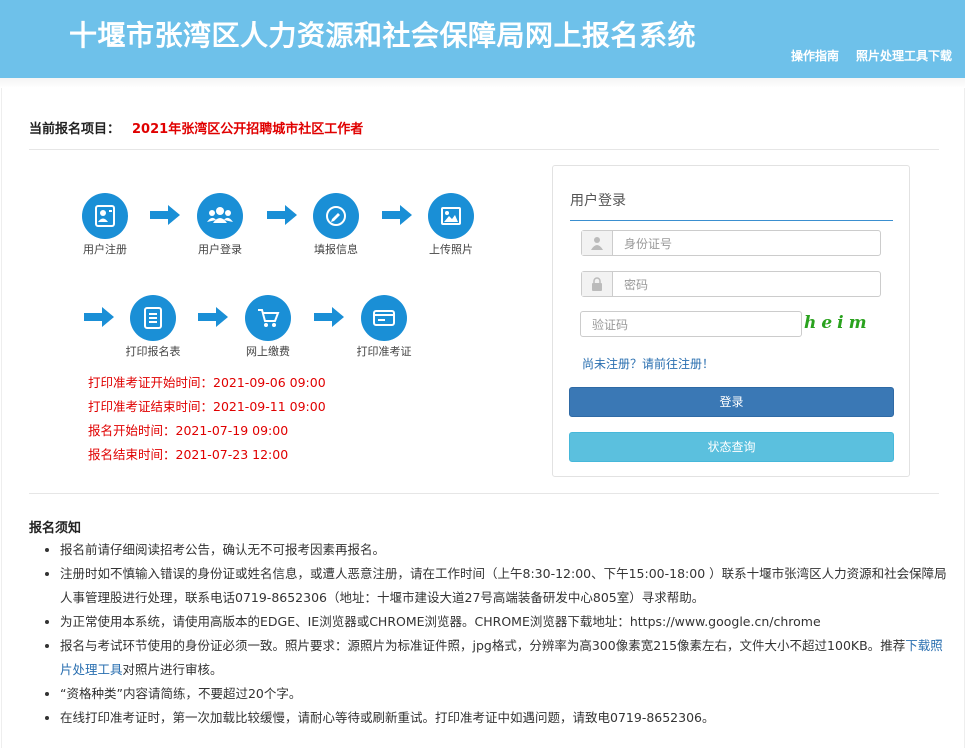 This screenshot has width=965, height=748. I want to click on step-print-admission: 打印准考证, so click(384, 327).